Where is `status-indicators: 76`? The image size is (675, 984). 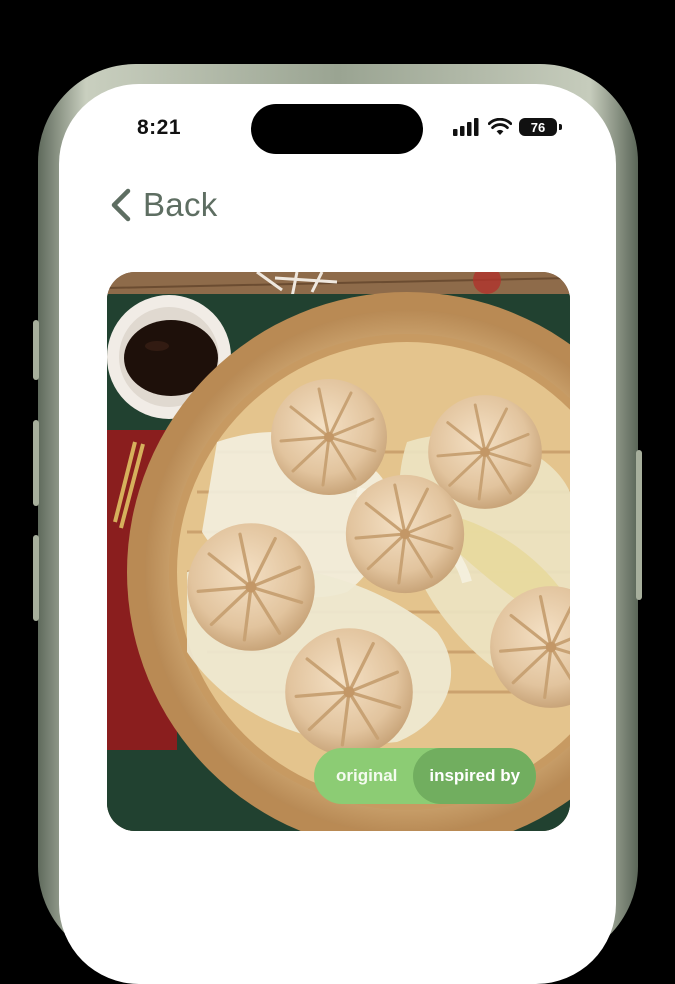 status-indicators: 76 is located at coordinates (507, 127).